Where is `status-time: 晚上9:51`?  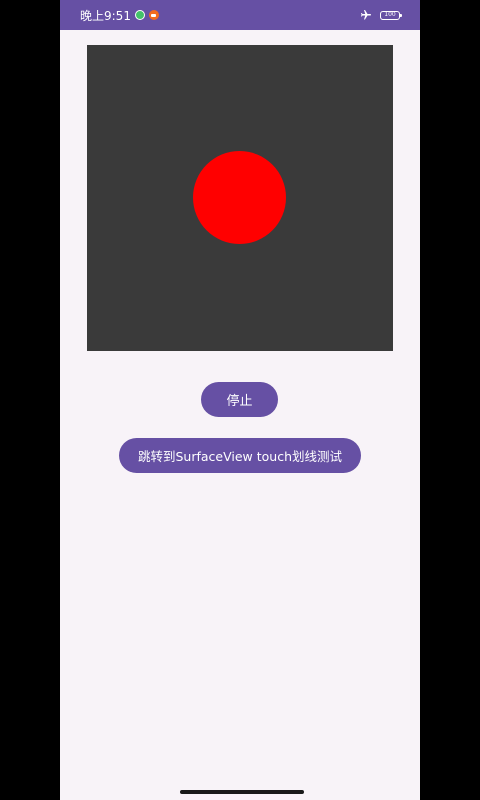 status-time: 晚上9:51 is located at coordinates (105, 15).